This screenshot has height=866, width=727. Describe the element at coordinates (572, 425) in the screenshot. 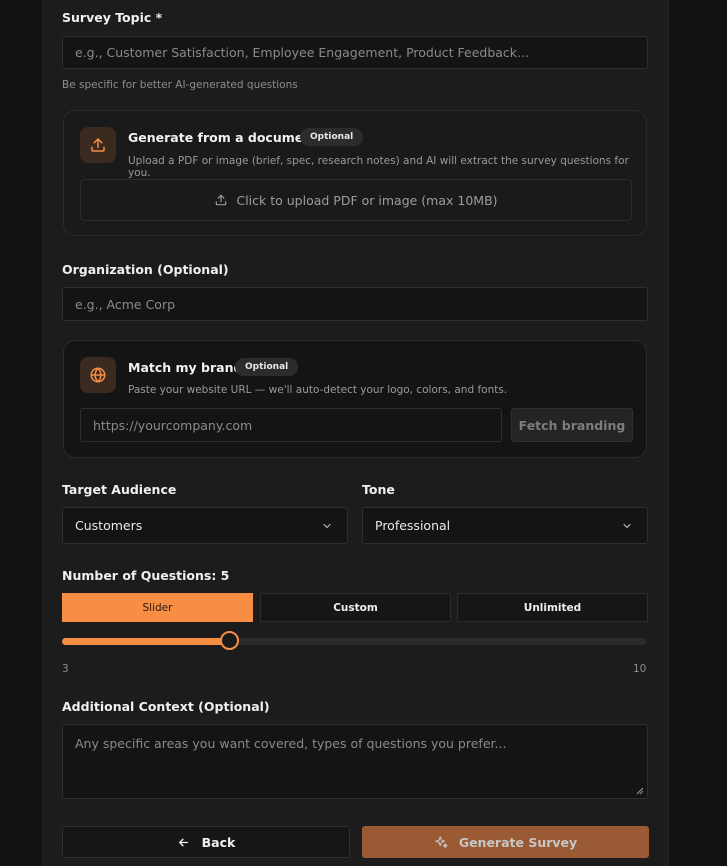

I see `fetch-branding-button: Fetch branding` at that location.